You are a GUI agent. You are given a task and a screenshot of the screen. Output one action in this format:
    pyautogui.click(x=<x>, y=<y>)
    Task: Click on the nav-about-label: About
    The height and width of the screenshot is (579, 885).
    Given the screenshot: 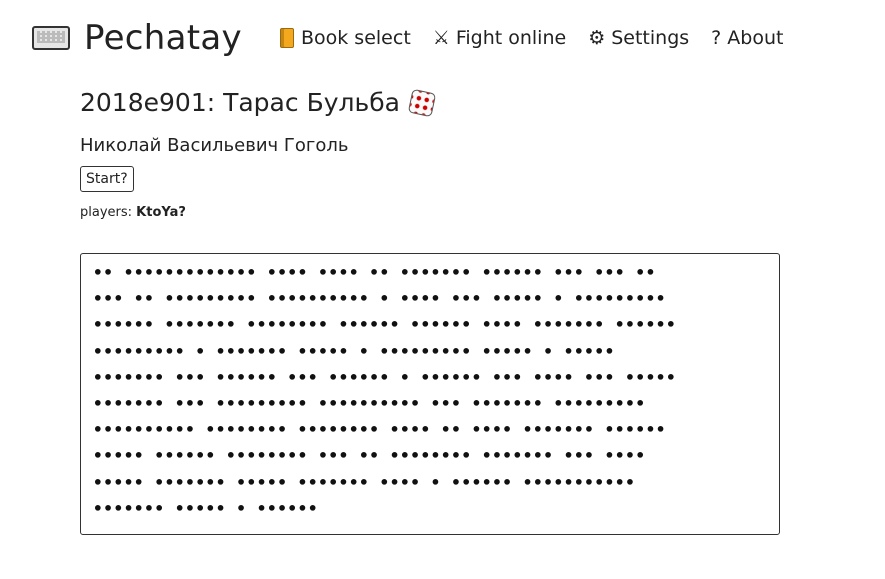 What is the action you would take?
    pyautogui.click(x=755, y=38)
    